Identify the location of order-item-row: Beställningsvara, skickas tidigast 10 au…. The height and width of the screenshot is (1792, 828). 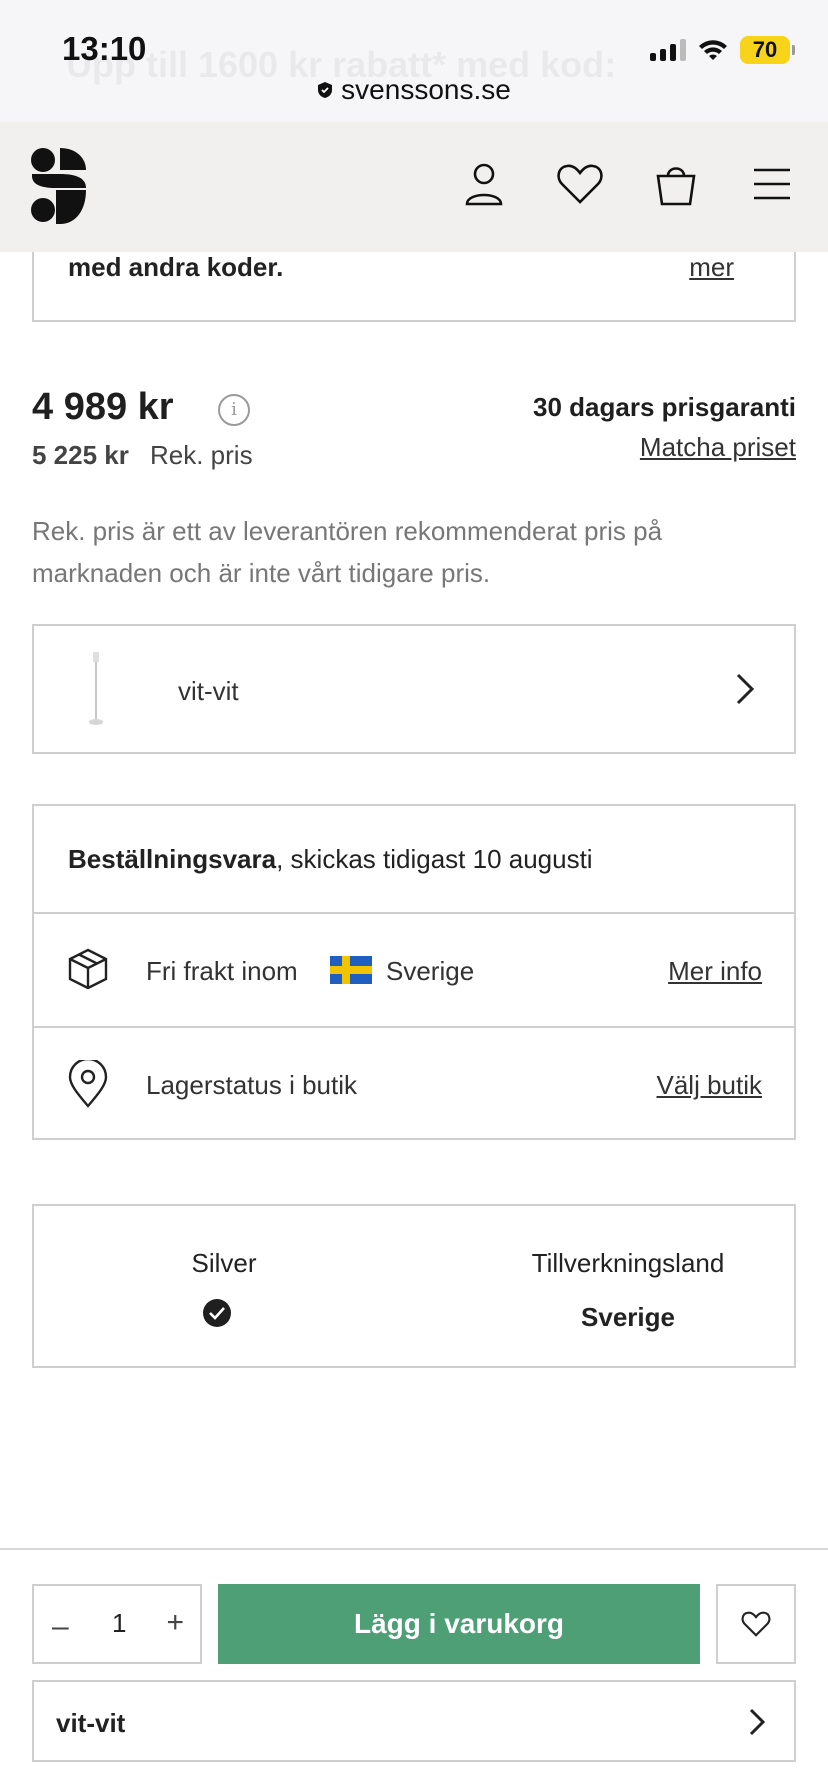
(414, 860).